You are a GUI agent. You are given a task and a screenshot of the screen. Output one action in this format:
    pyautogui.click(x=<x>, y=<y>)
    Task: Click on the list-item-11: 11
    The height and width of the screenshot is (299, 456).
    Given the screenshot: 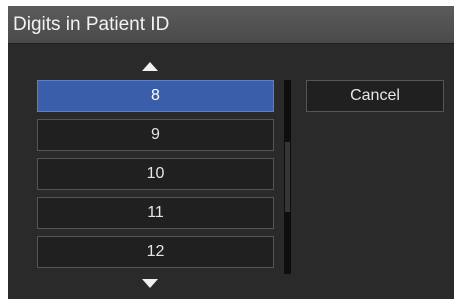 What is the action you would take?
    pyautogui.click(x=155, y=213)
    